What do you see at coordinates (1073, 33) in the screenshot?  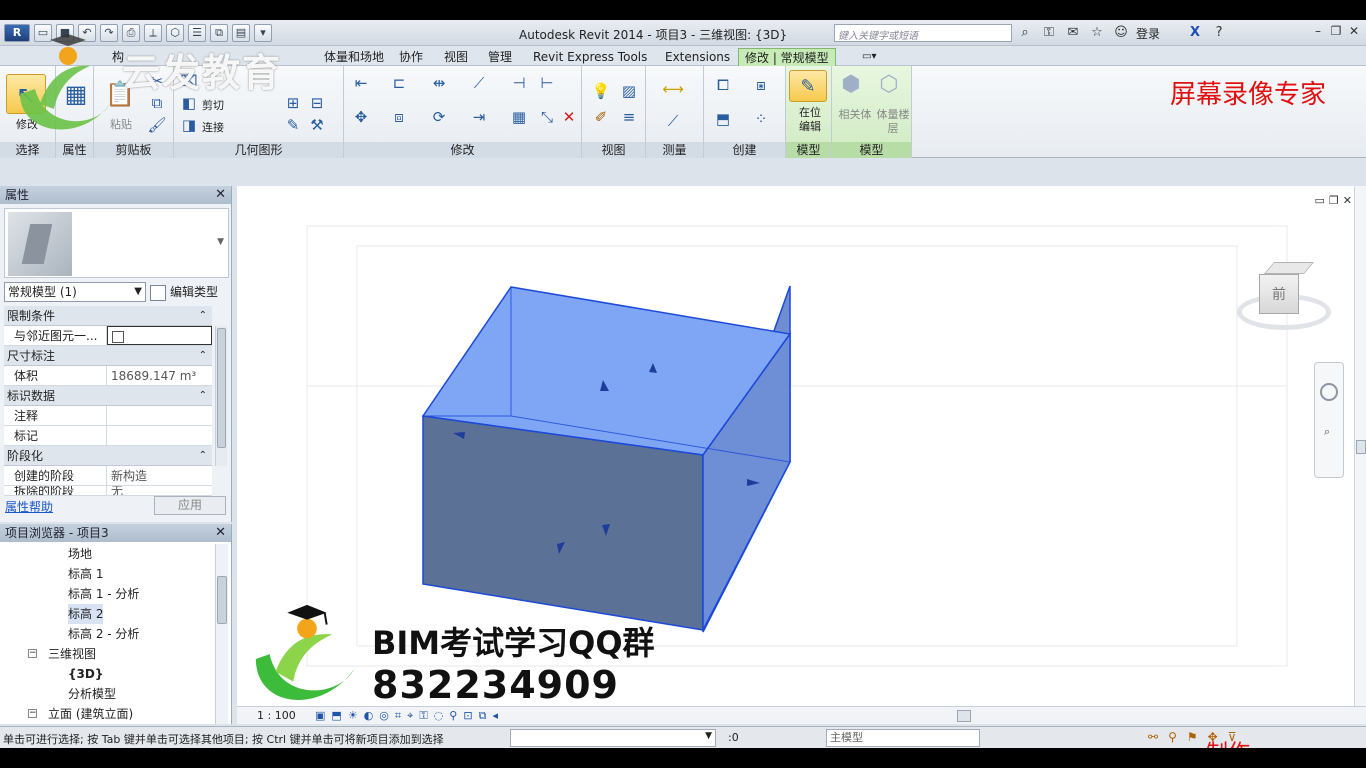 I see `communication-icon: ✉` at bounding box center [1073, 33].